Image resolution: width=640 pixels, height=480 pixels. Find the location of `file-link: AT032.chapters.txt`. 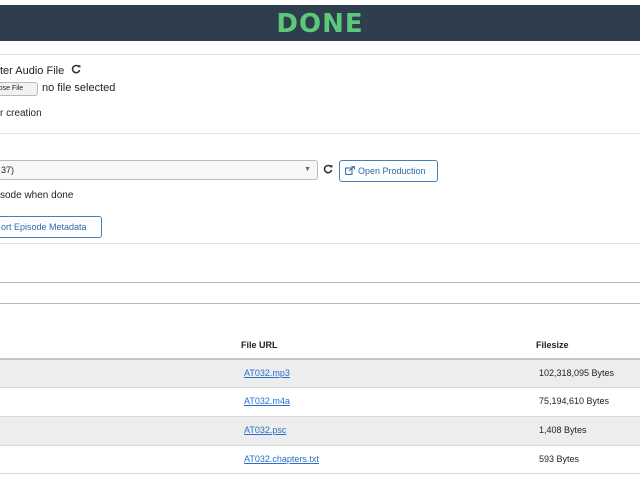

file-link: AT032.chapters.txt is located at coordinates (281, 459).